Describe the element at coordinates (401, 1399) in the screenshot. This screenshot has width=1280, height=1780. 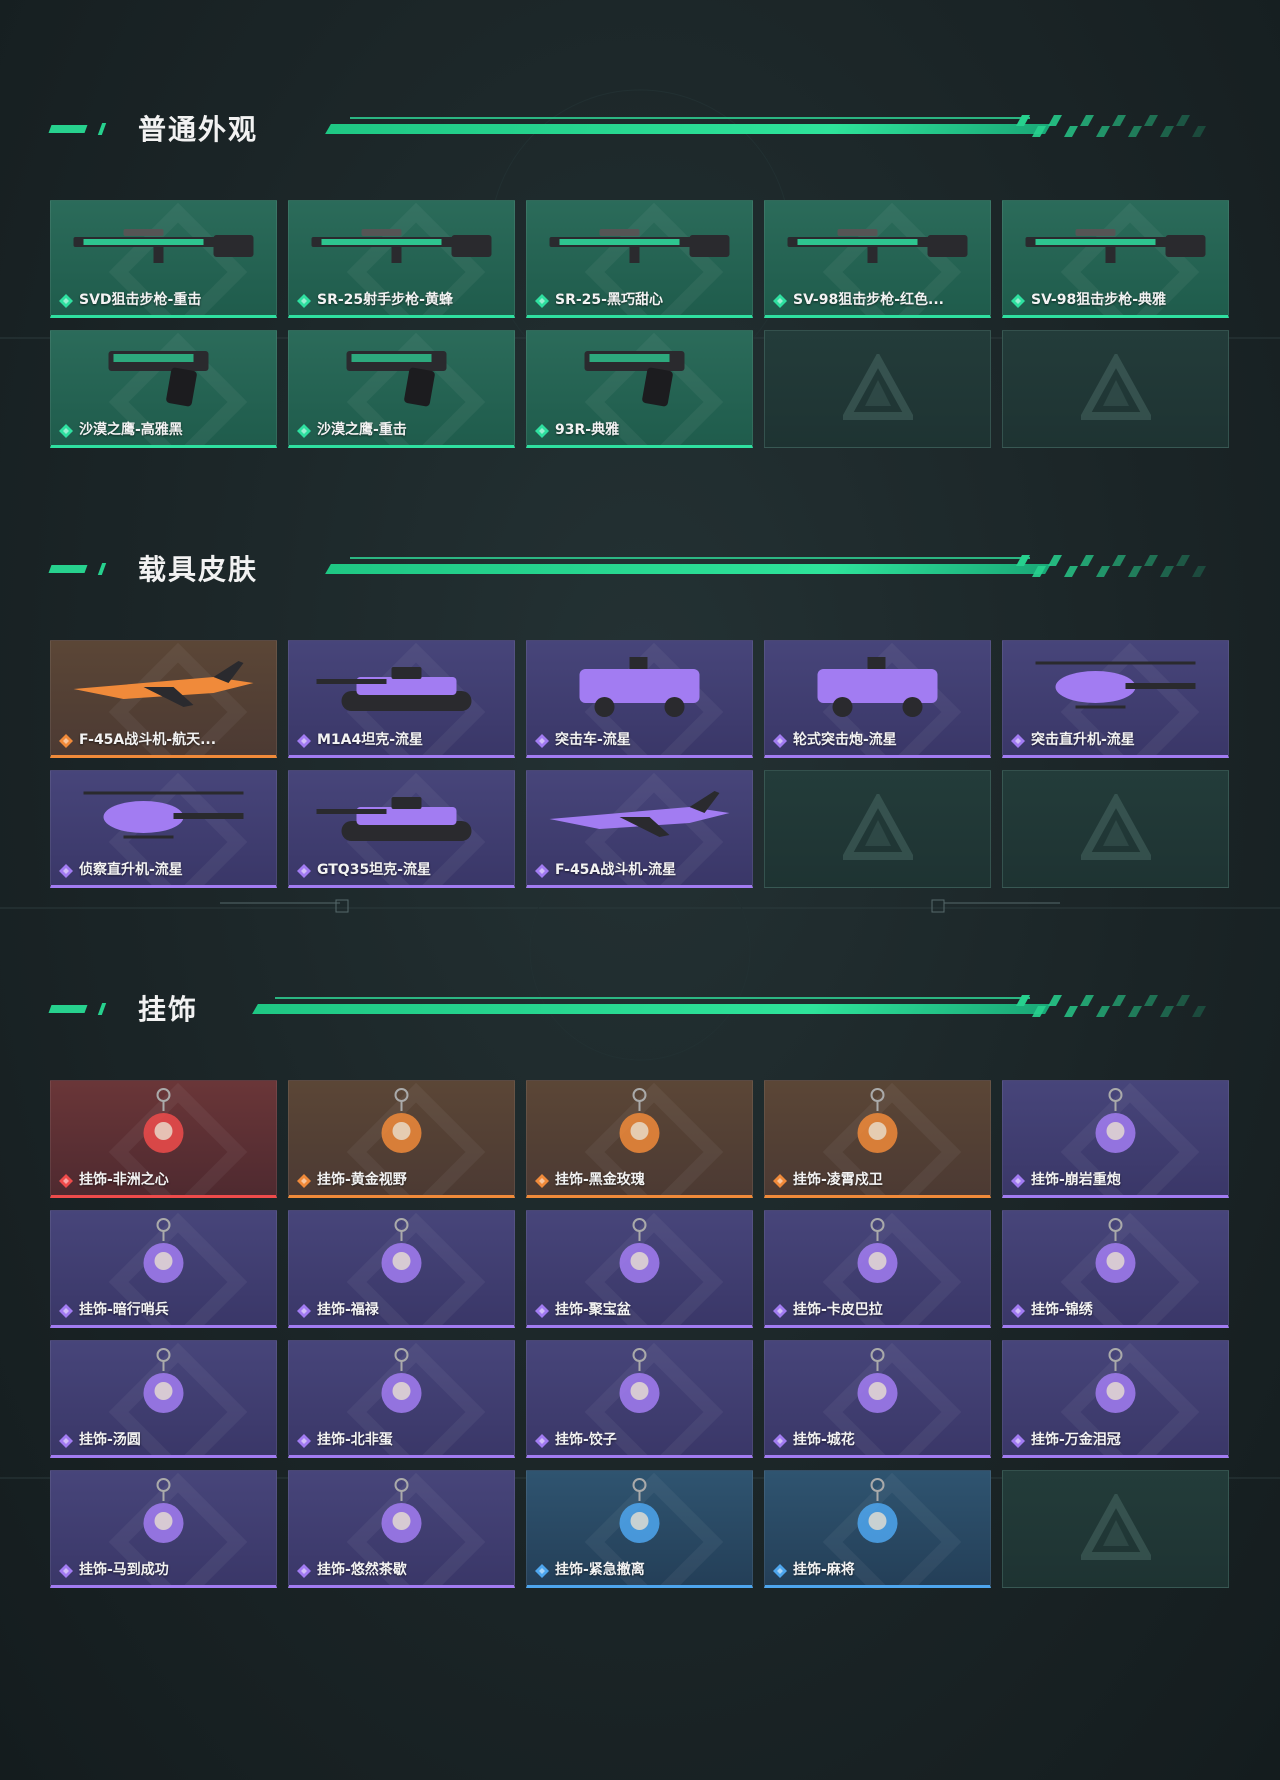
I see `item-card: 挂饰-北非蛋` at that location.